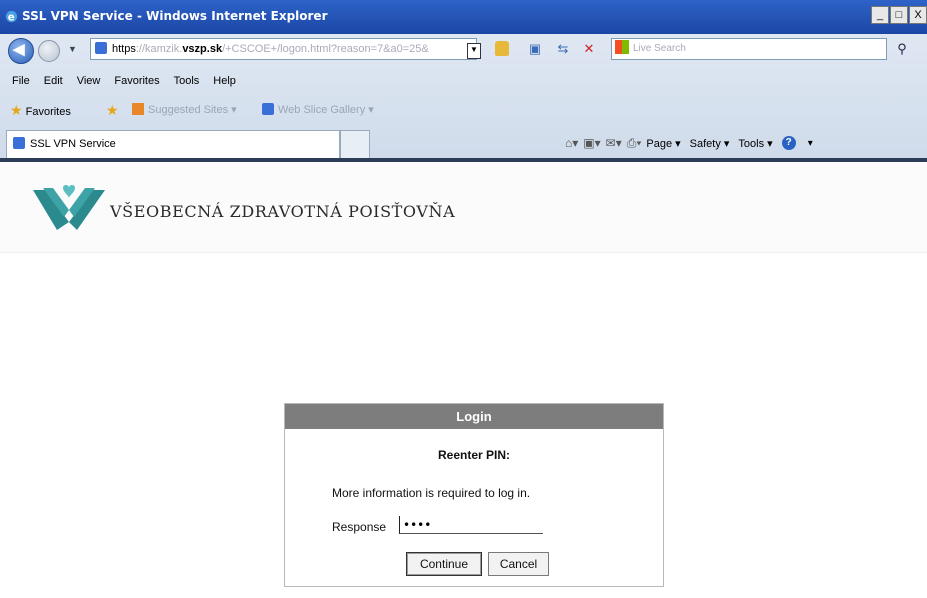  Describe the element at coordinates (431, 493) in the screenshot. I see `login-info-text: More information is required to log in.` at that location.